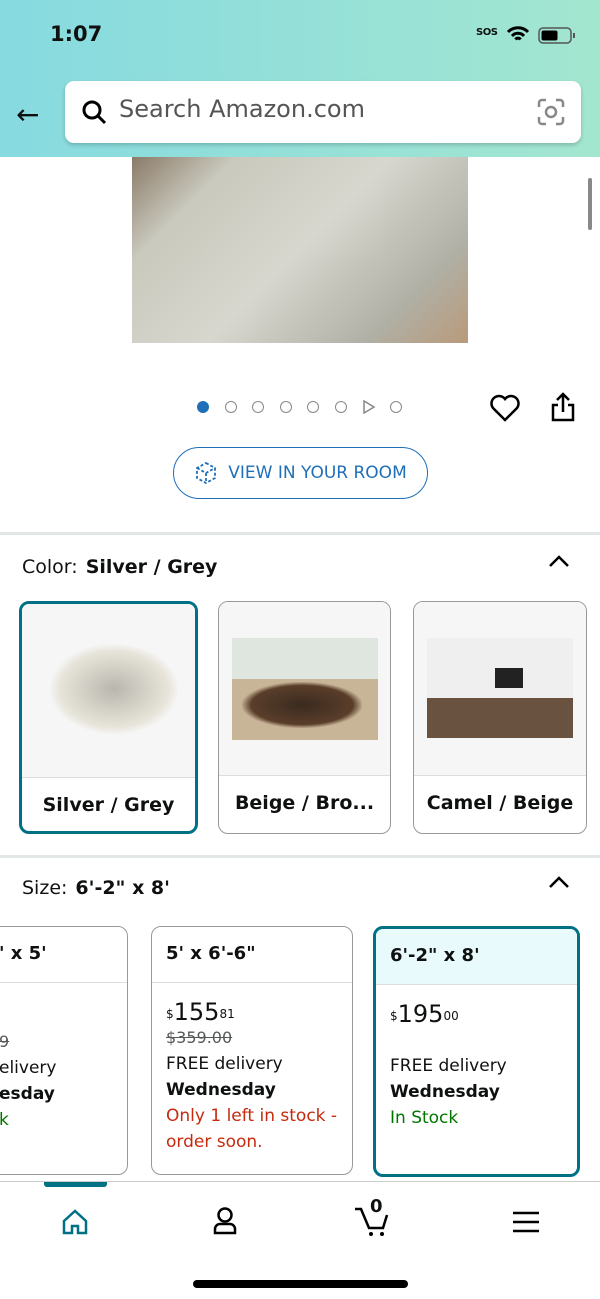 The width and height of the screenshot is (600, 1299). Describe the element at coordinates (200, 1012) in the screenshot. I see `price: $15581` at that location.